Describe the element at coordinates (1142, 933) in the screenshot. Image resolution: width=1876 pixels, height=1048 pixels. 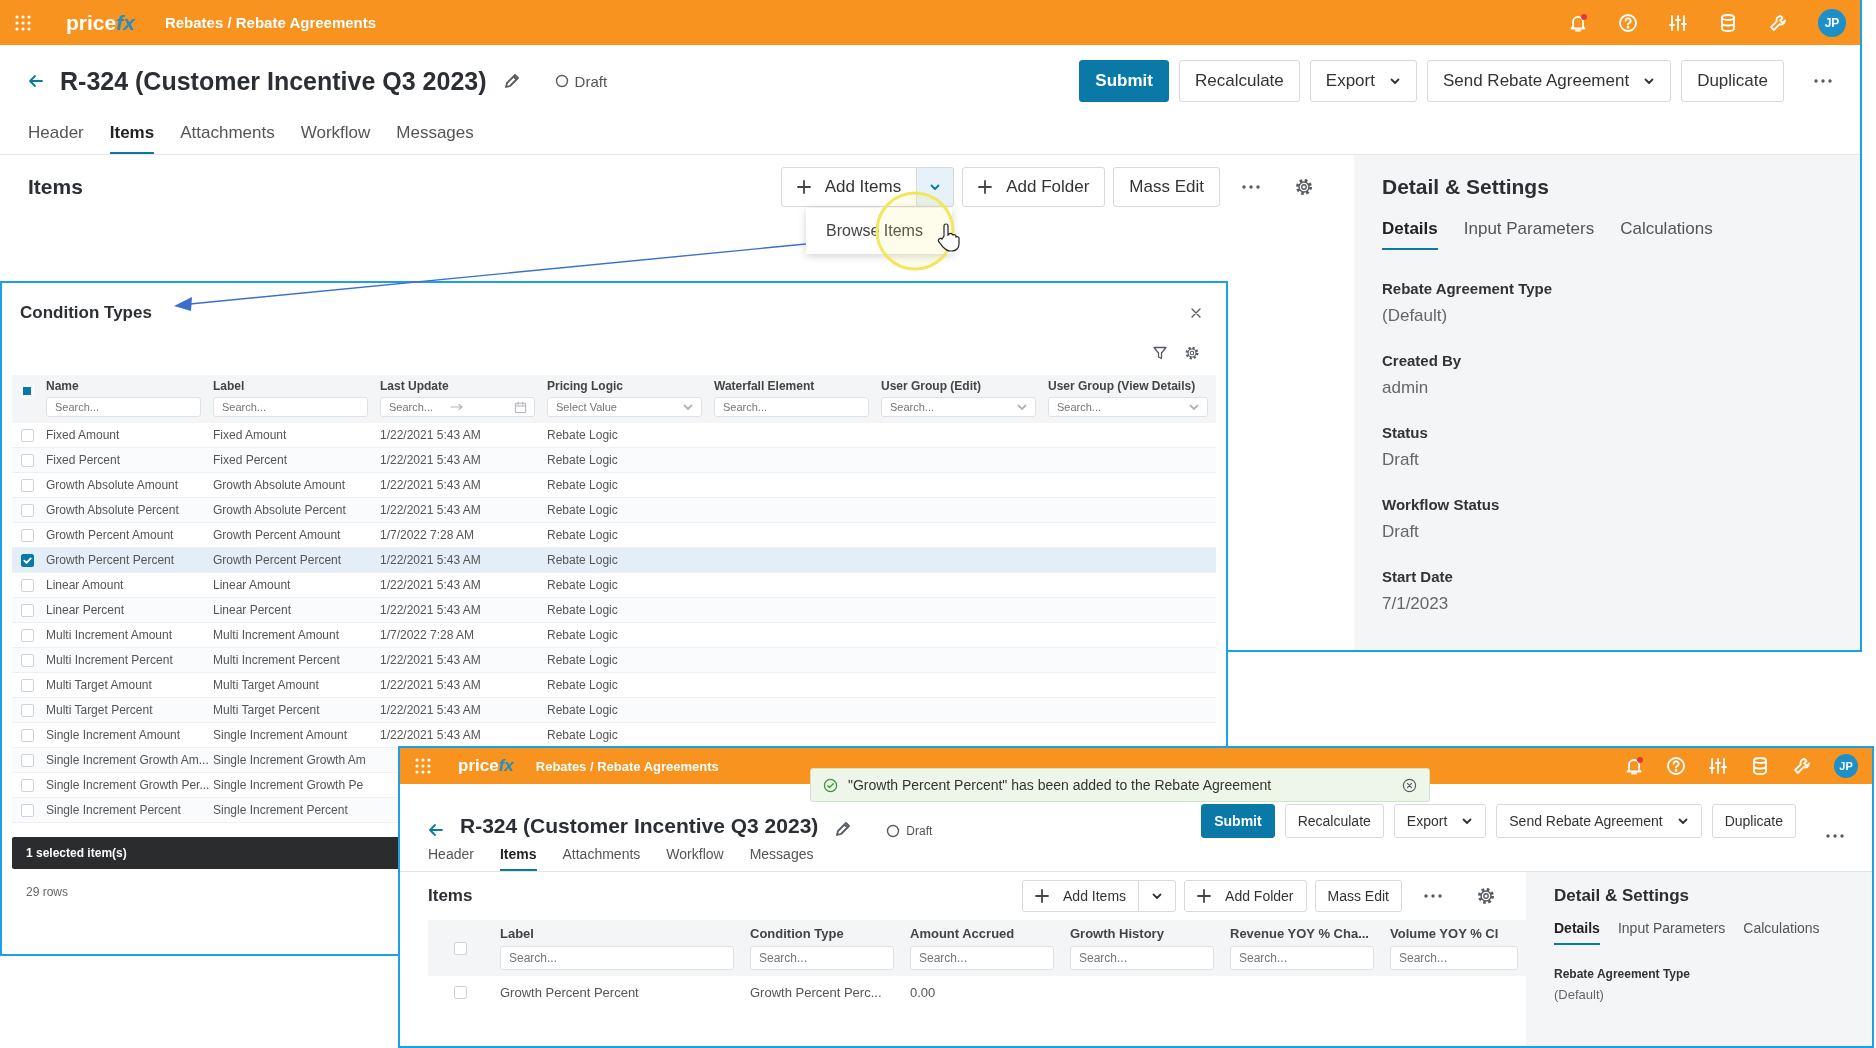
I see `column-header: Growth History` at that location.